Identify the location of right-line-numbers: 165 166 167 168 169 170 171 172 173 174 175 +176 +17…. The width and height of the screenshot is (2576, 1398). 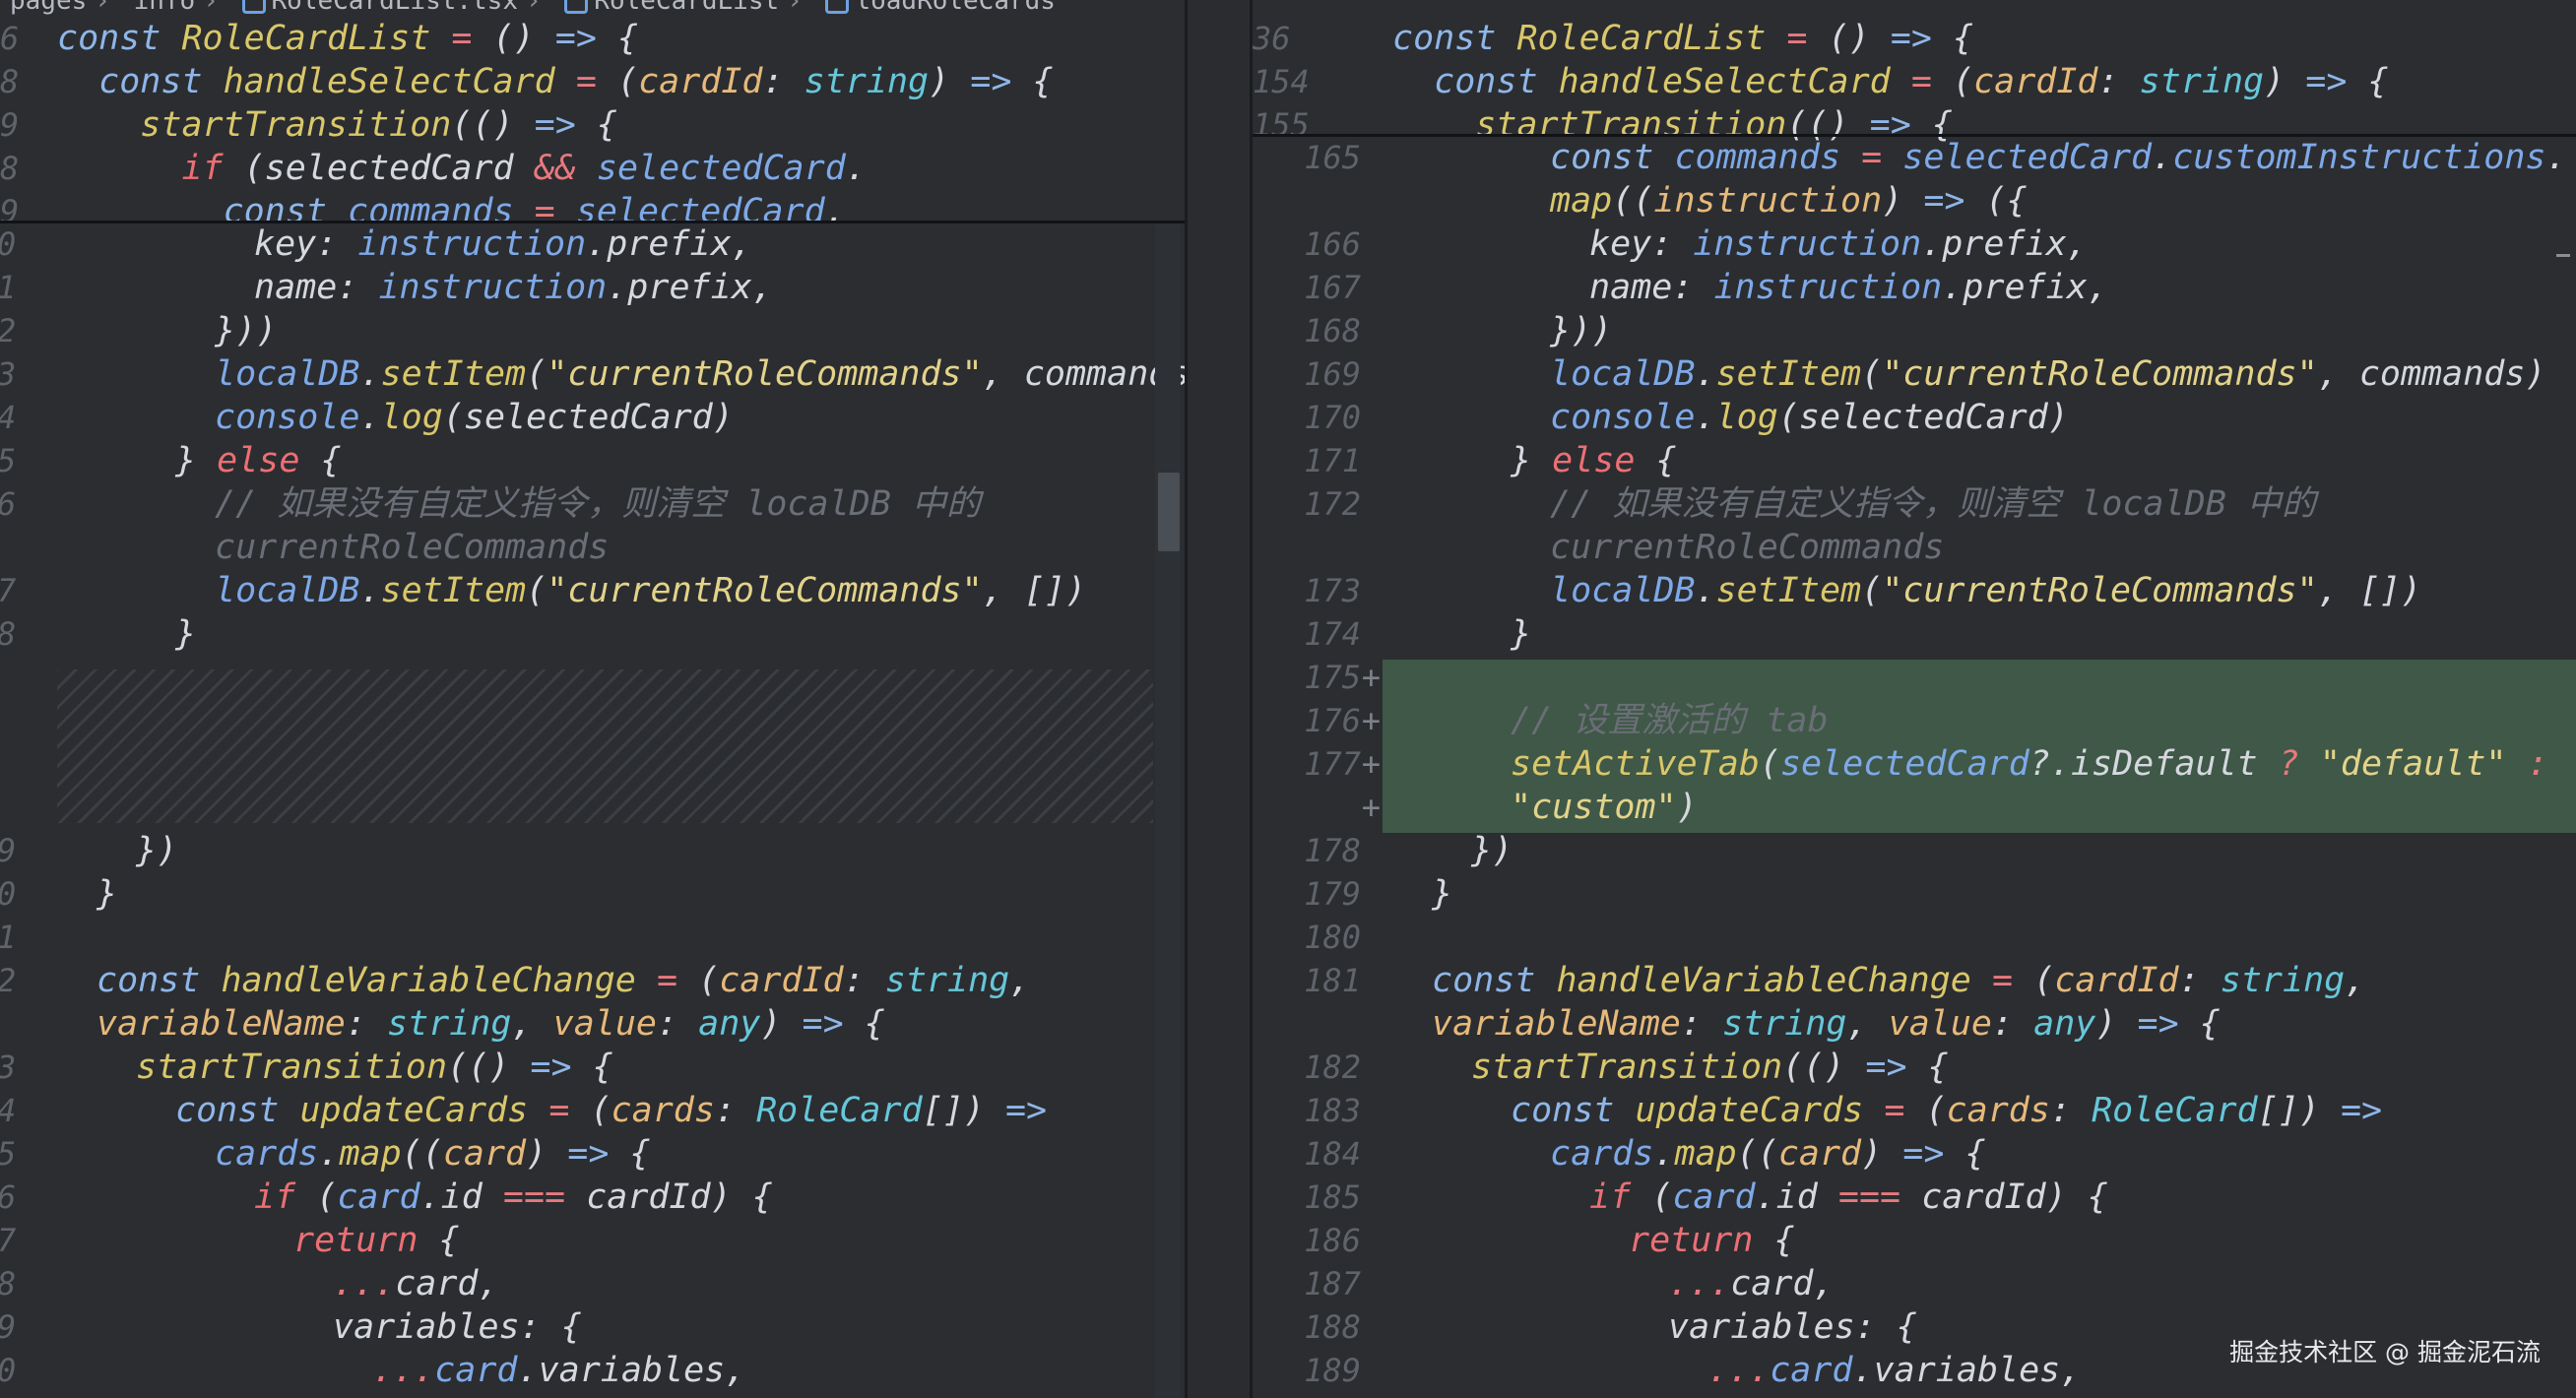
(1317, 699).